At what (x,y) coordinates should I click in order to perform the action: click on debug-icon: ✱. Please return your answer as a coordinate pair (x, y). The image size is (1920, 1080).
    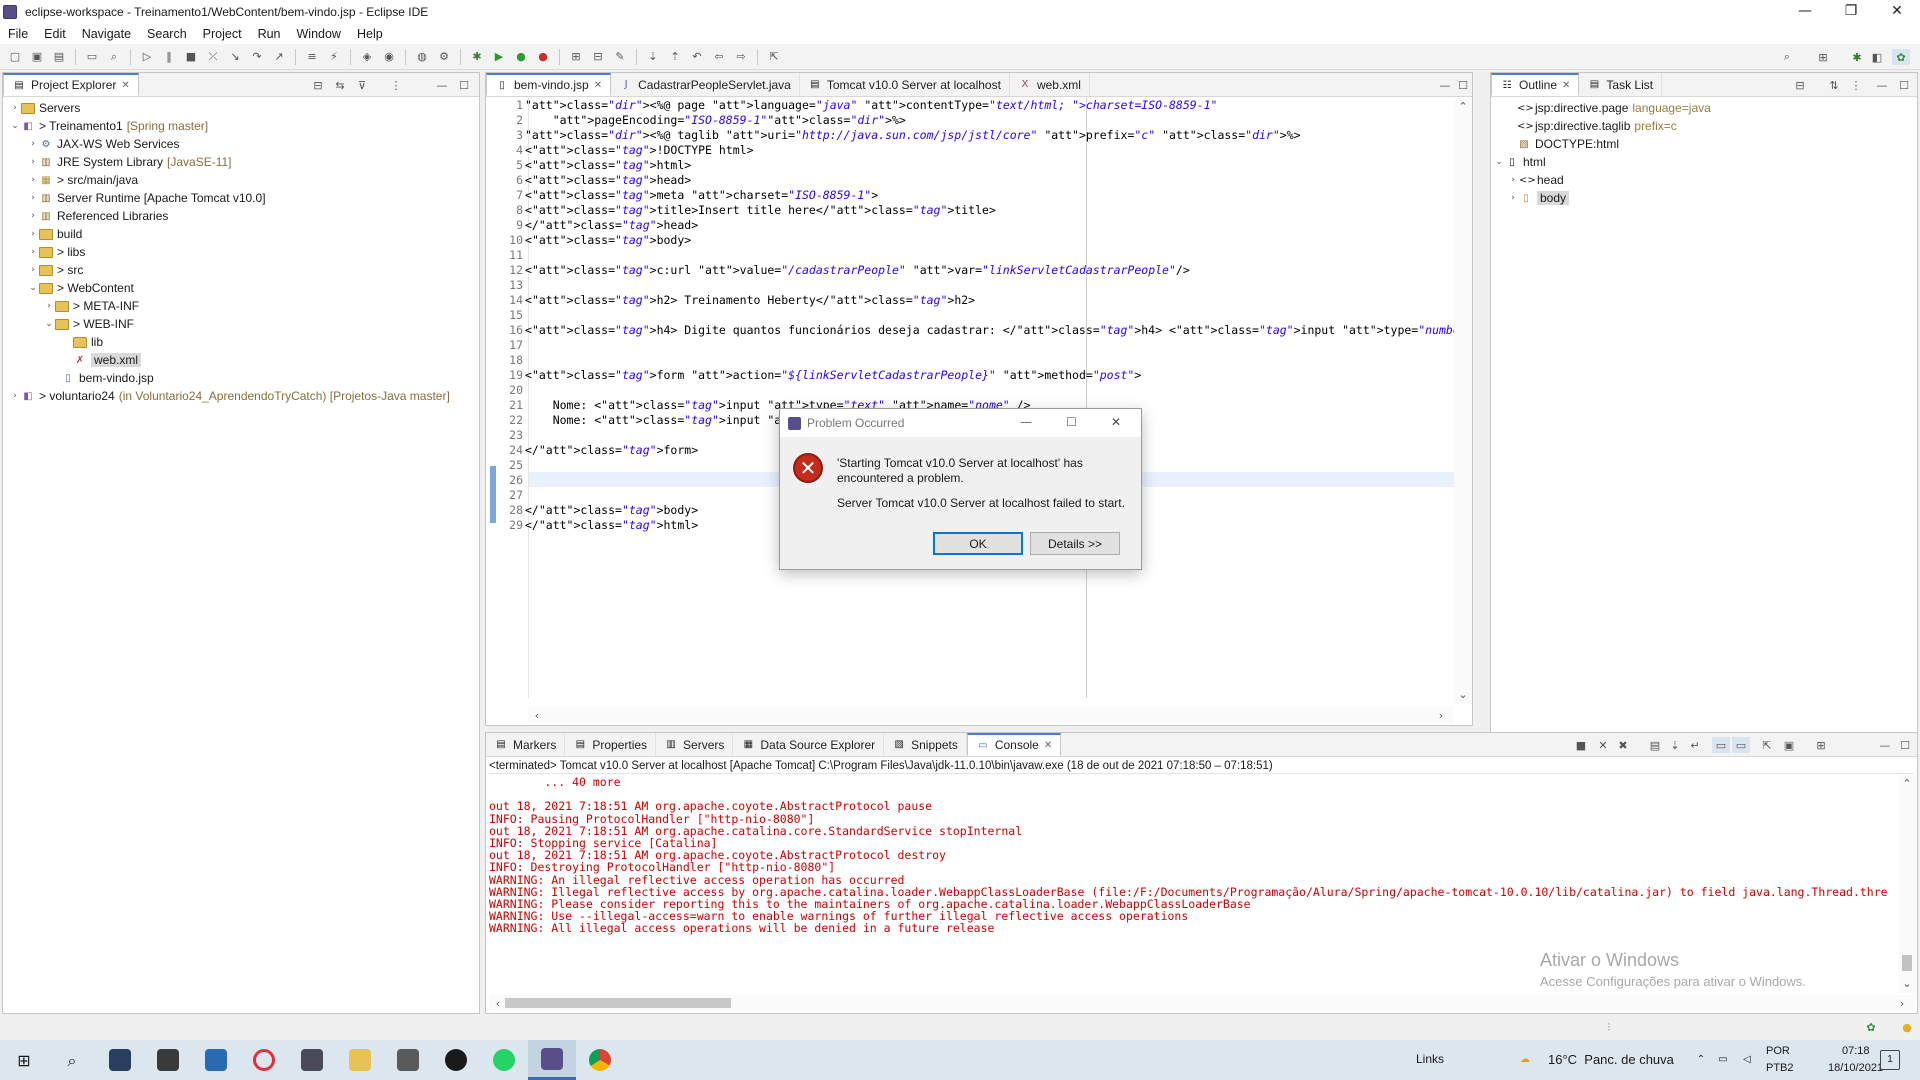
    Looking at the image, I should click on (477, 57).